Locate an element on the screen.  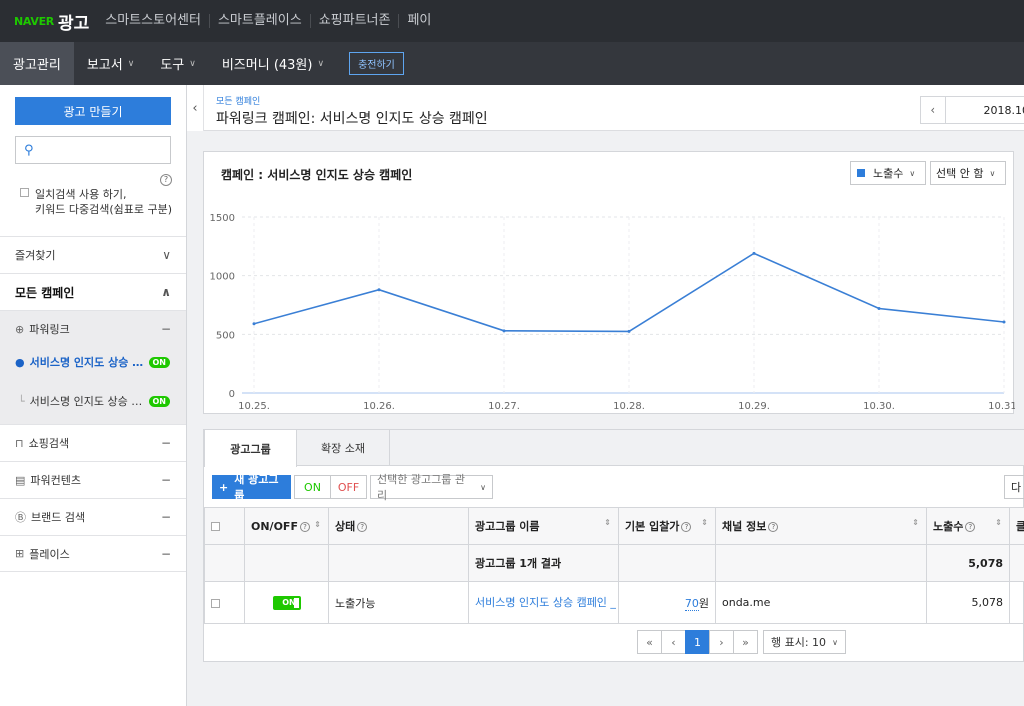
sidebar-all-campaigns-label: 모든 캠페인 is located at coordinates (45, 292).